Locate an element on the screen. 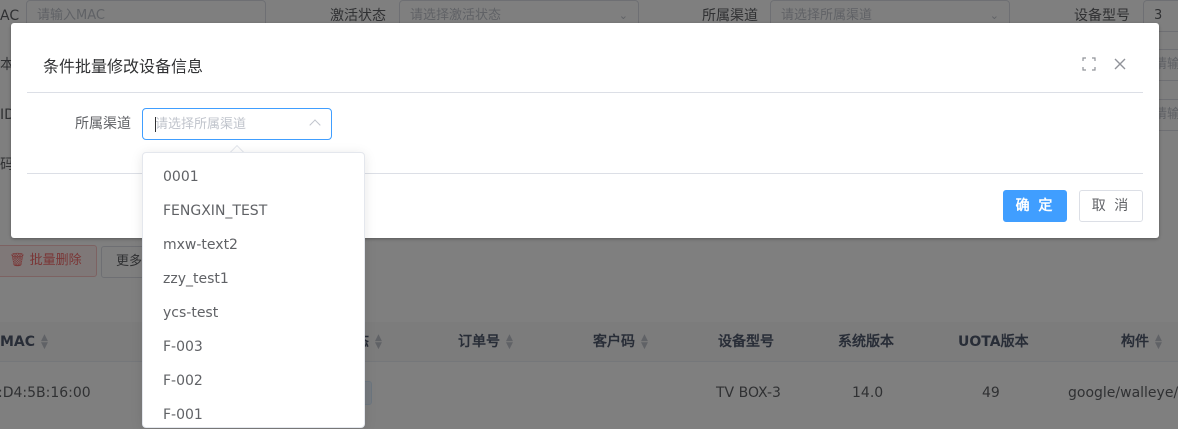  cancel-button: 取 消 is located at coordinates (1111, 206).